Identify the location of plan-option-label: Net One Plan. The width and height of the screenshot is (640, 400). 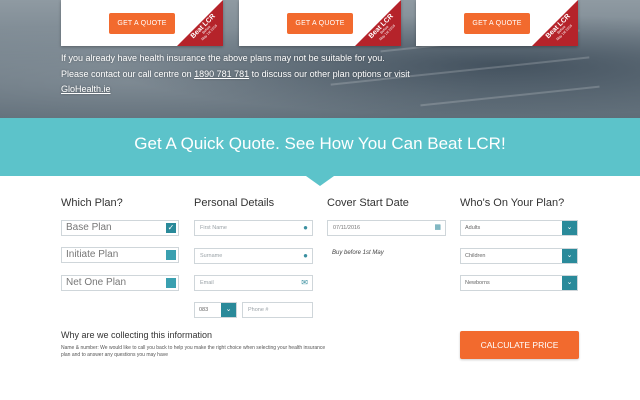
(96, 282).